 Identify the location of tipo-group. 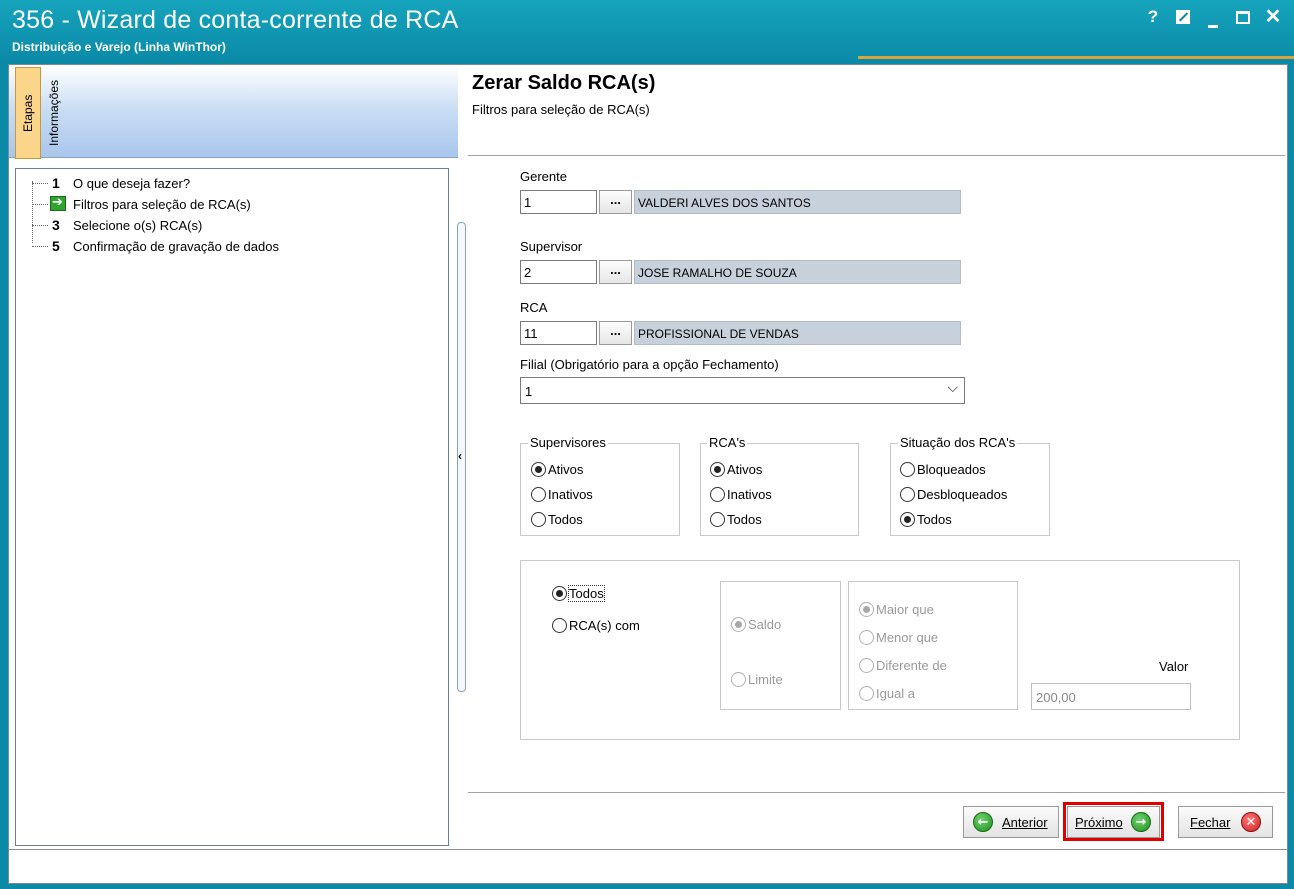
(780, 645).